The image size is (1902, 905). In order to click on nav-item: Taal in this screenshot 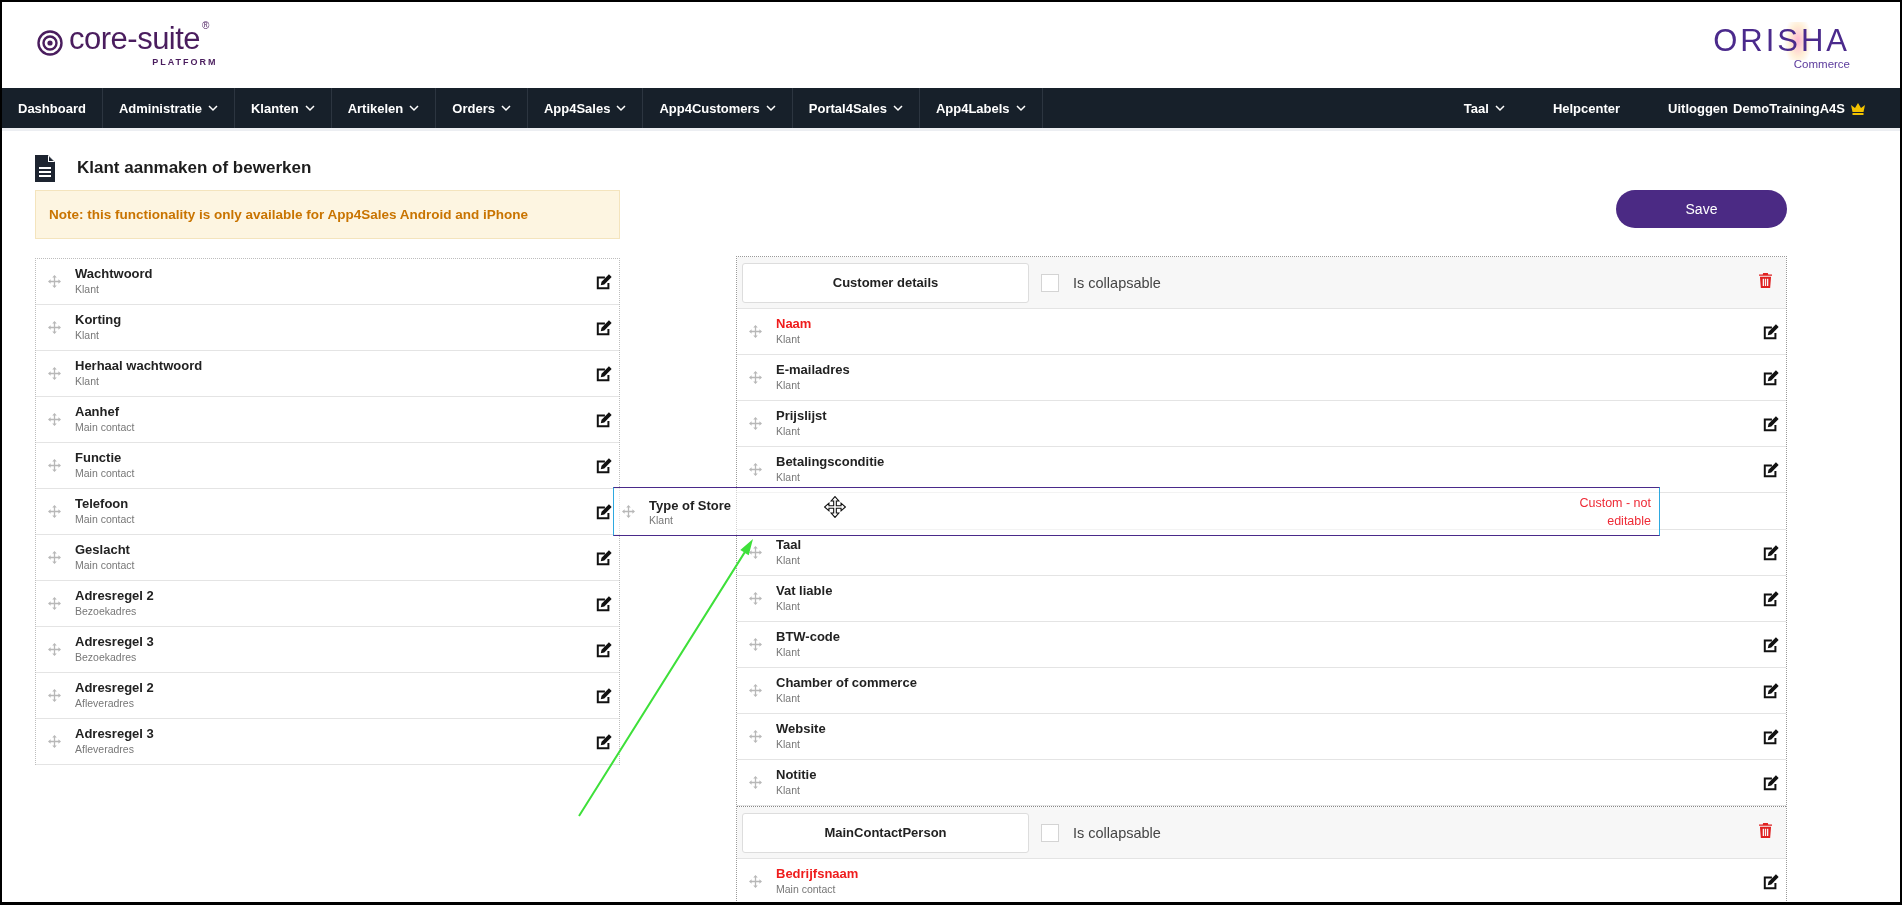, I will do `click(1484, 108)`.